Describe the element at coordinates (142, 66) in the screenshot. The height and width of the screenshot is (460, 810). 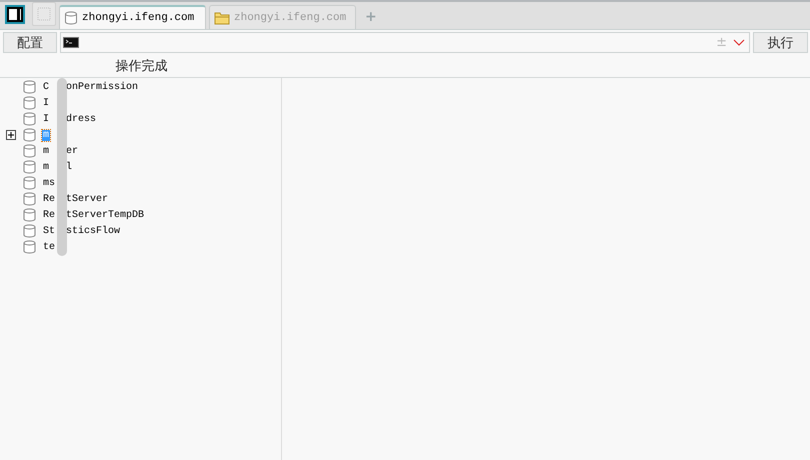
I see `status-text: 操作完成` at that location.